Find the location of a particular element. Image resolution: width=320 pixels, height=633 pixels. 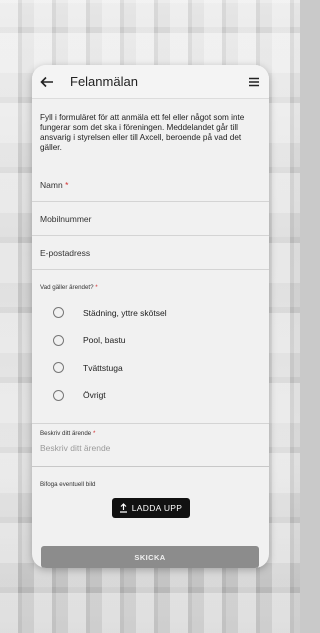

submit-button: SKICKA is located at coordinates (150, 557).